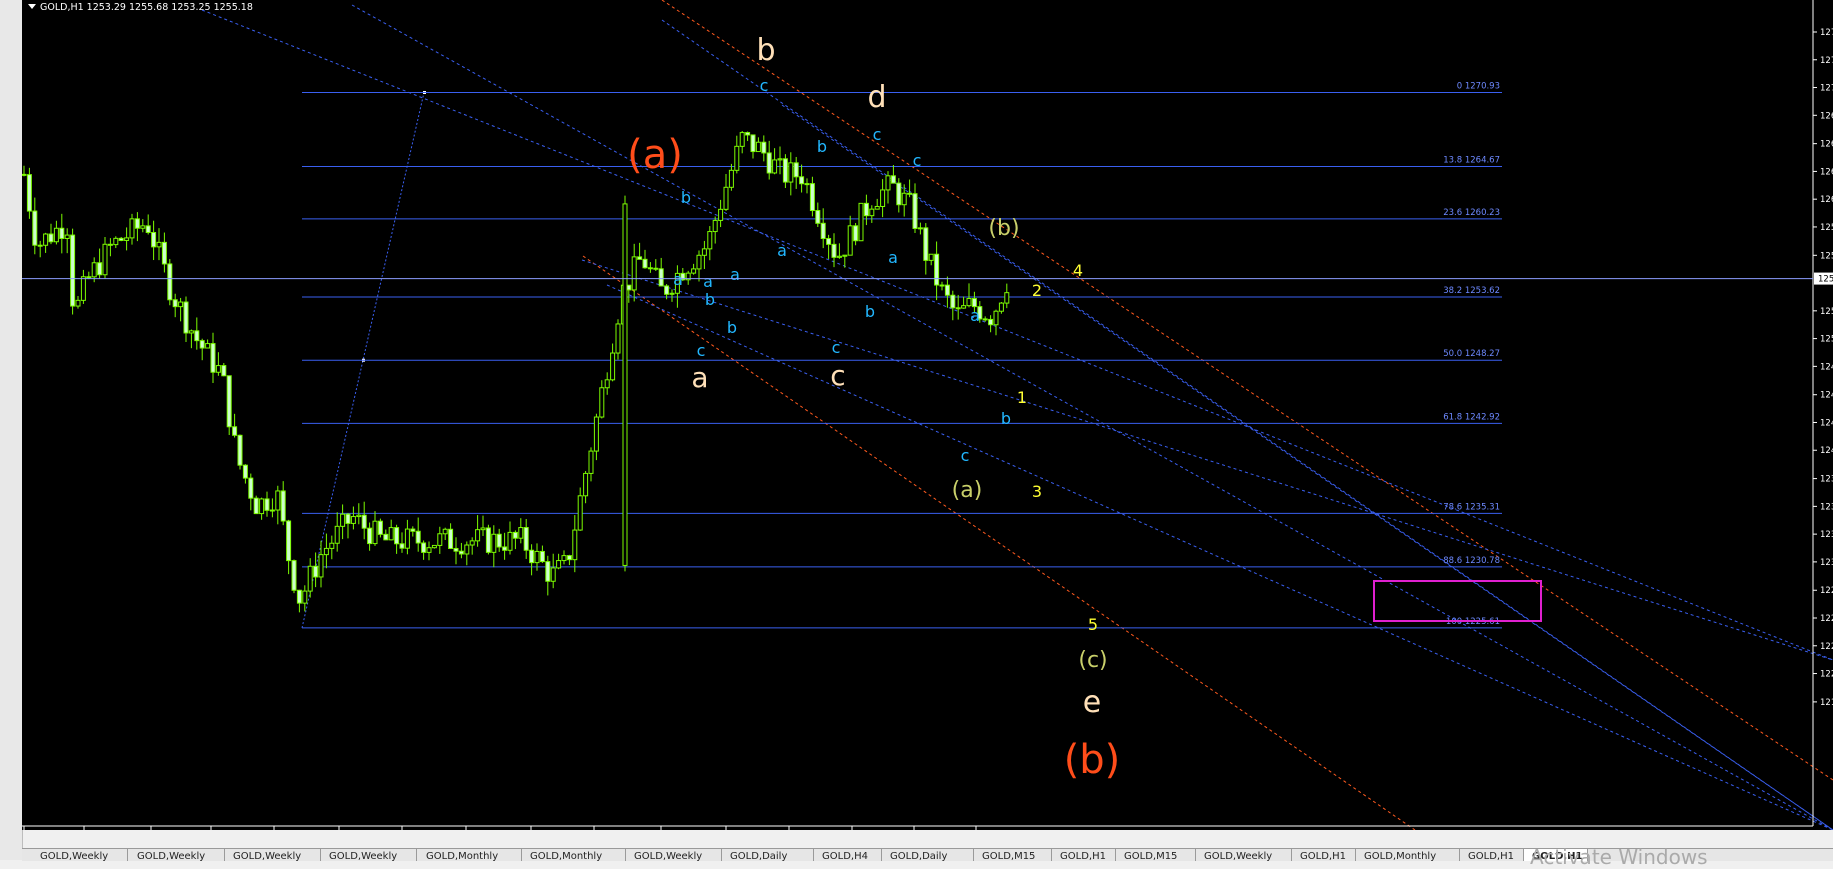  I want to click on wave-label: e, so click(1092, 702).